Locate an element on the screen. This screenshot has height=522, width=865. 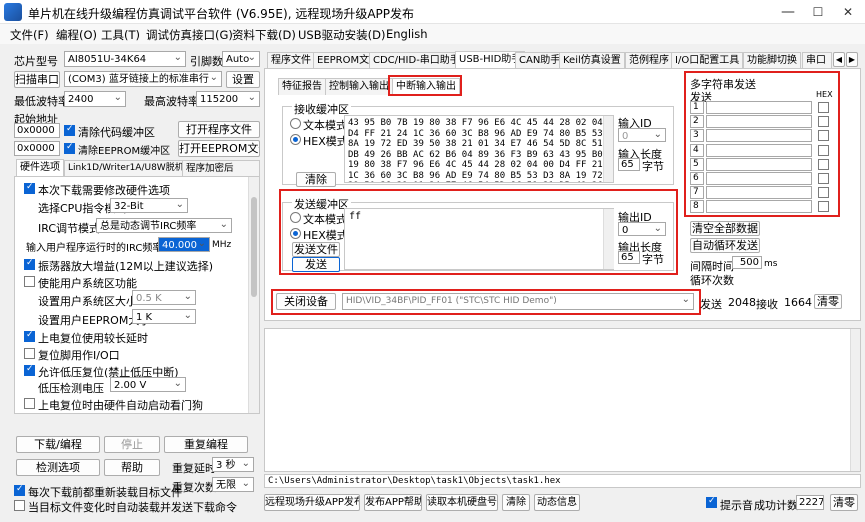
options-scrollbar is located at coordinates (253, 295).